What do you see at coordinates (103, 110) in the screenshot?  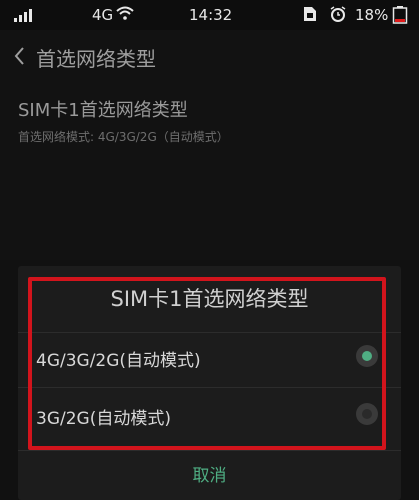 I see `setting-title: SIM卡1首选网络类型` at bounding box center [103, 110].